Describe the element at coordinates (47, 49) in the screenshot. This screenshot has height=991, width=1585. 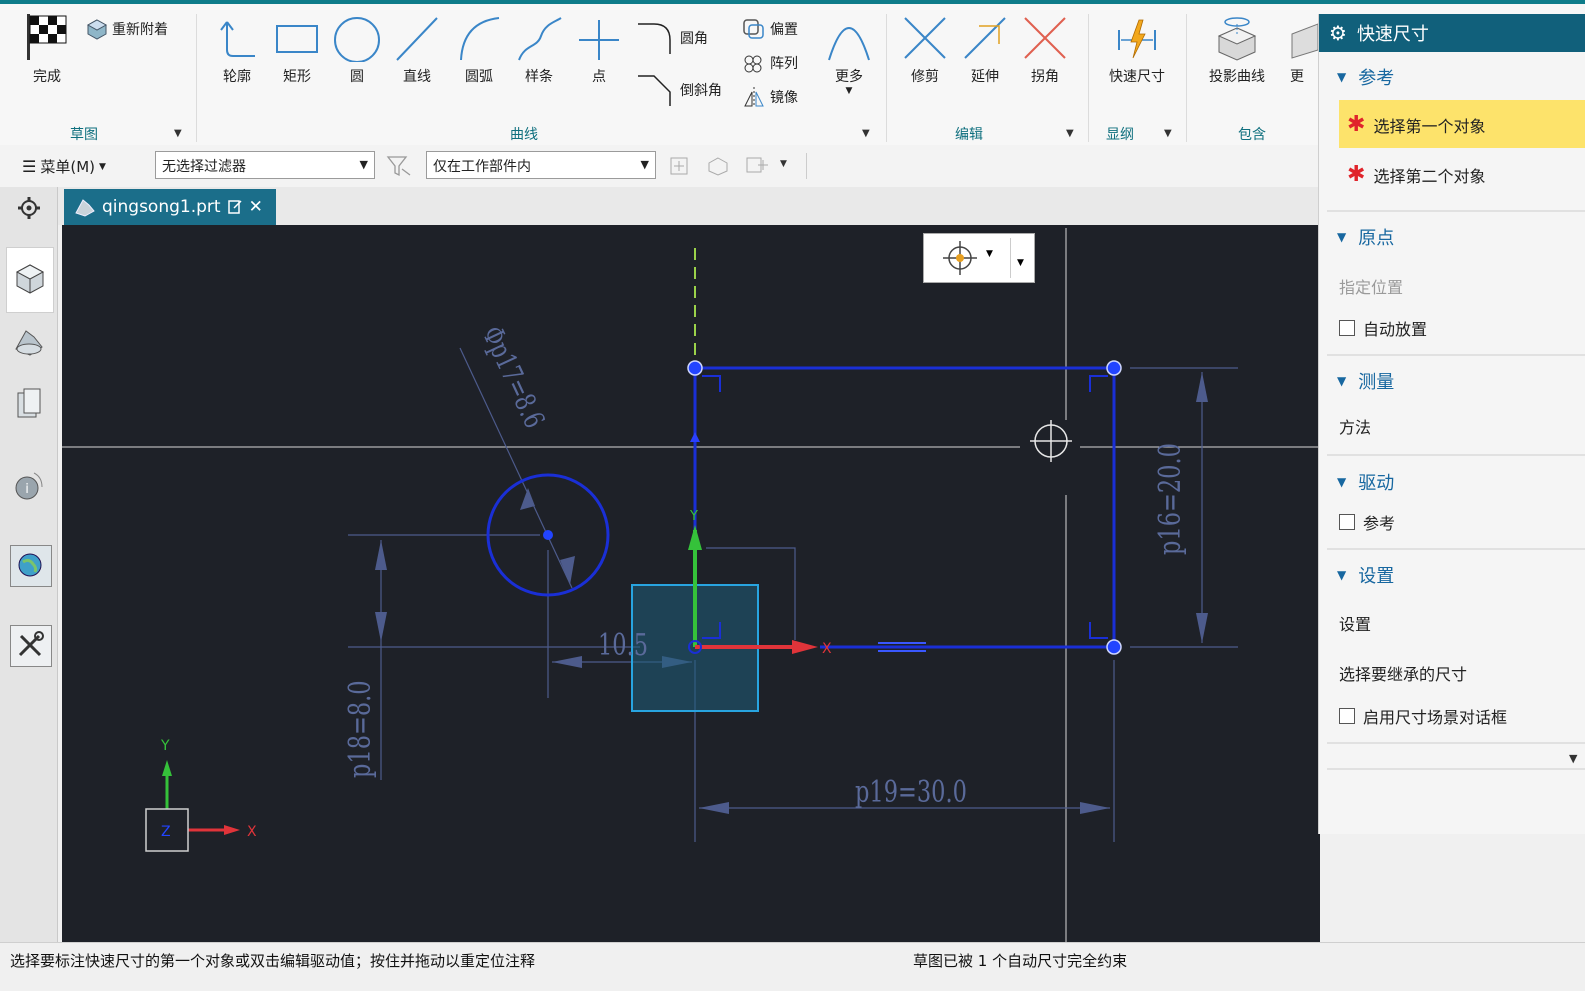
I see `finish-sketch-button: 完成` at that location.